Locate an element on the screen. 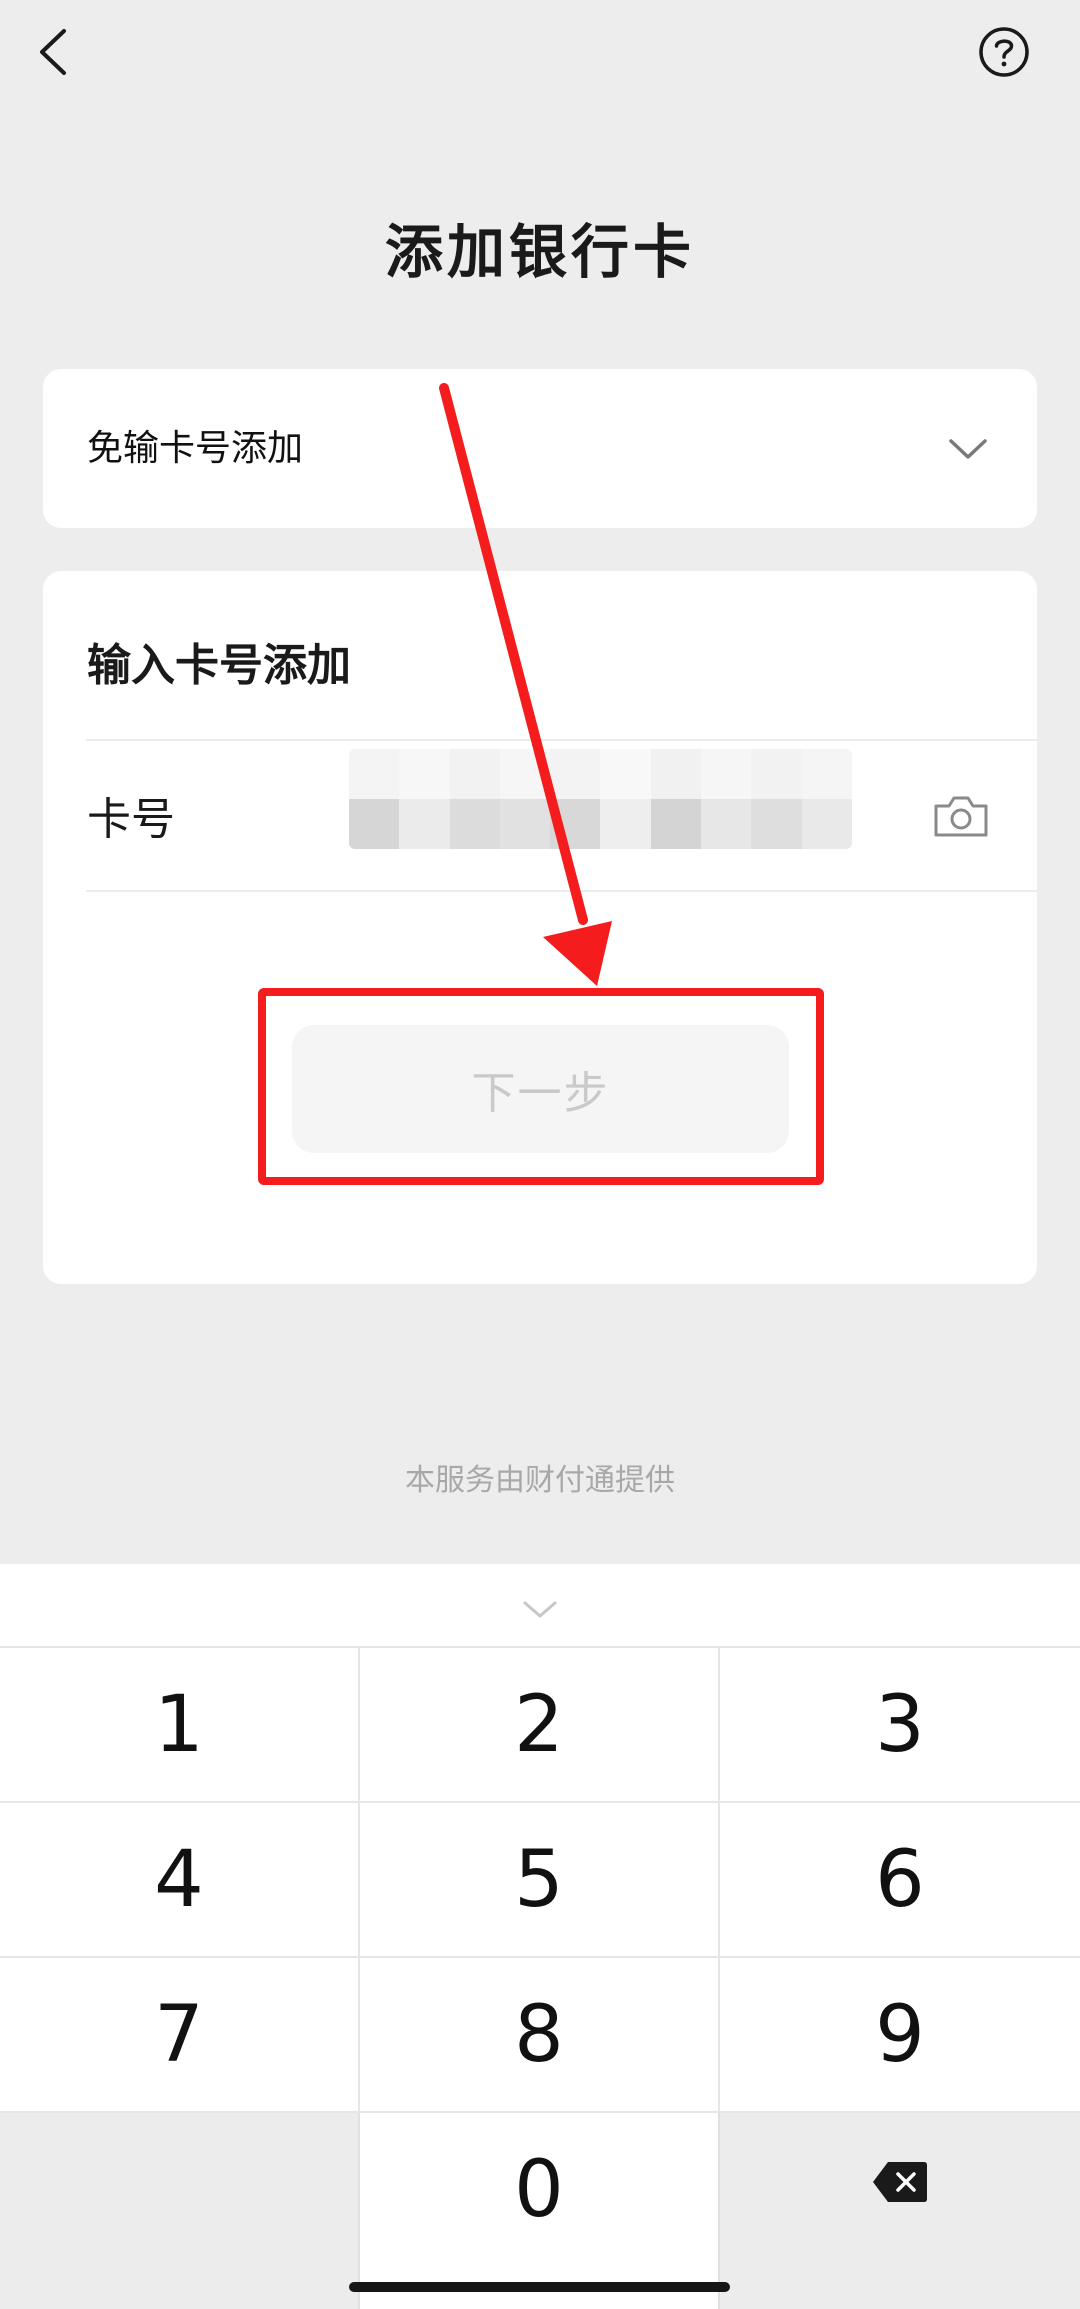 Image resolution: width=1080 pixels, height=2309 pixels. quick-add-card: 免输卡号添加 is located at coordinates (540, 448).